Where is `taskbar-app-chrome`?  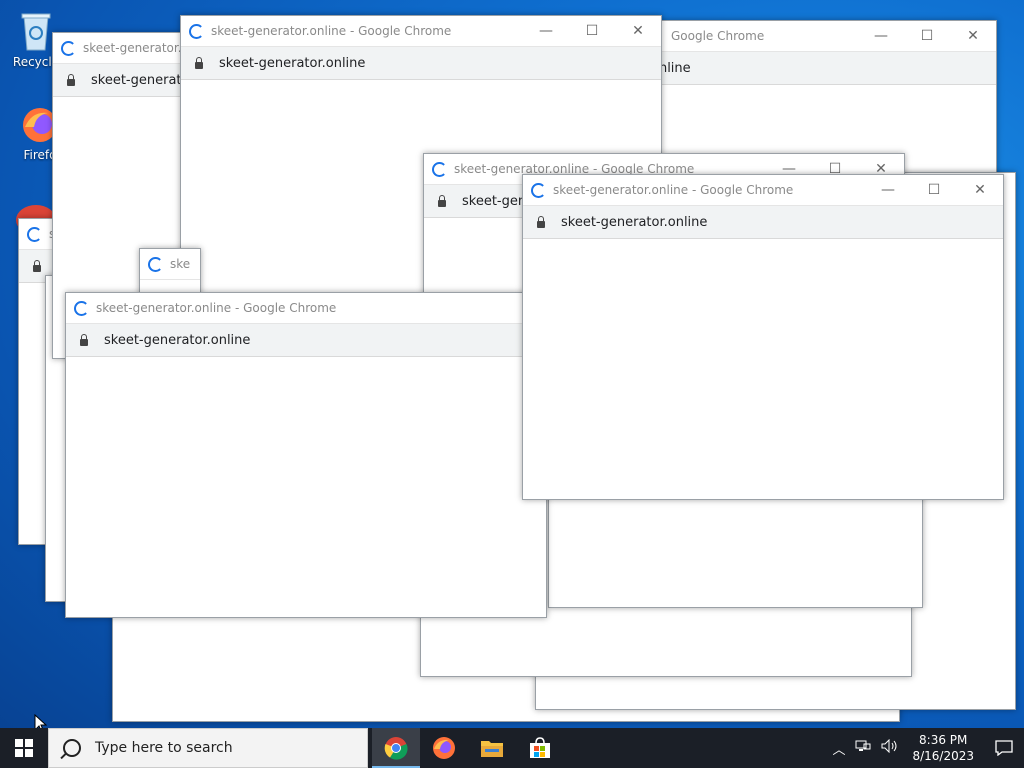
taskbar-app-chrome is located at coordinates (396, 748).